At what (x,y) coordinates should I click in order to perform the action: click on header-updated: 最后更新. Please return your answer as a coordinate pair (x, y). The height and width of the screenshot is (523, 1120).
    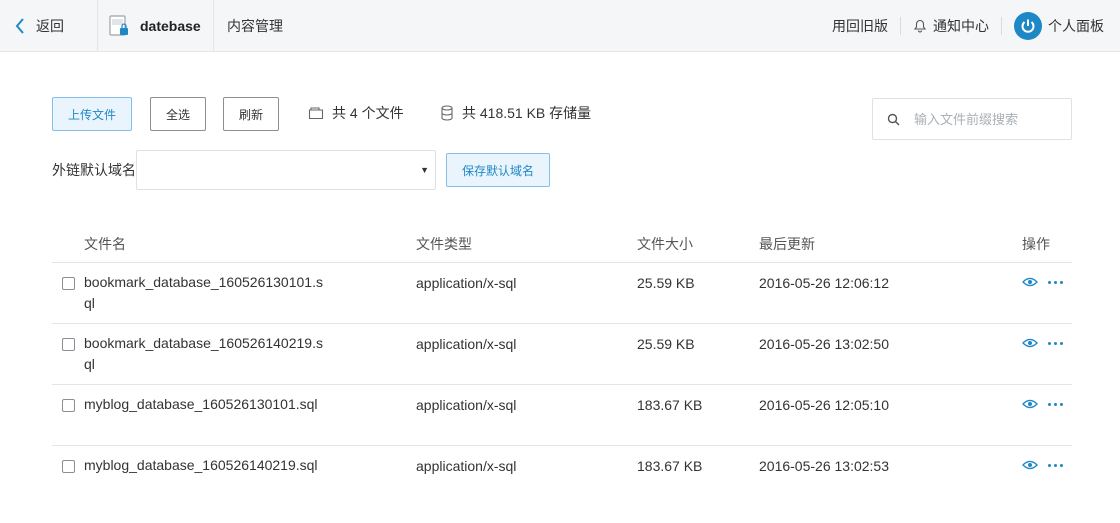
    Looking at the image, I should click on (787, 244).